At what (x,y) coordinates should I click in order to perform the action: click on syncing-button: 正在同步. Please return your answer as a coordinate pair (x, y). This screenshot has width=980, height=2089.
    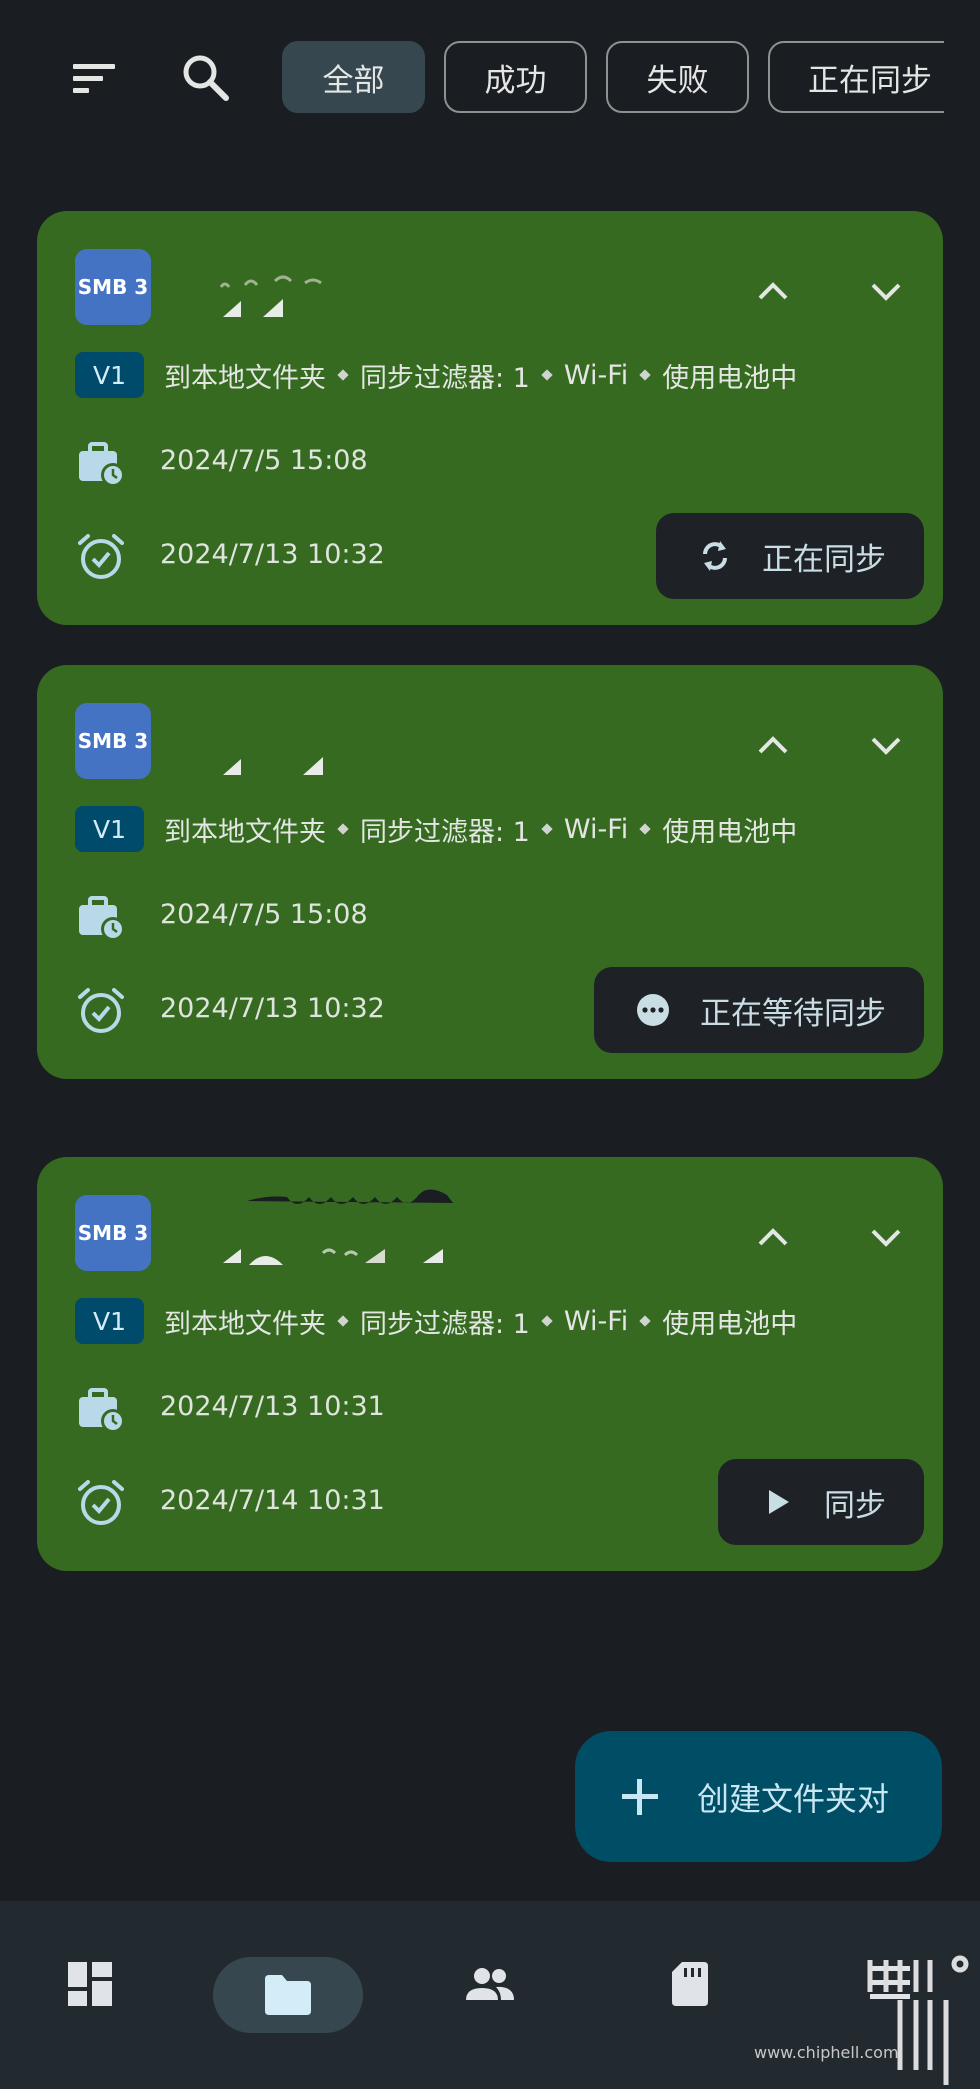
    Looking at the image, I should click on (790, 556).